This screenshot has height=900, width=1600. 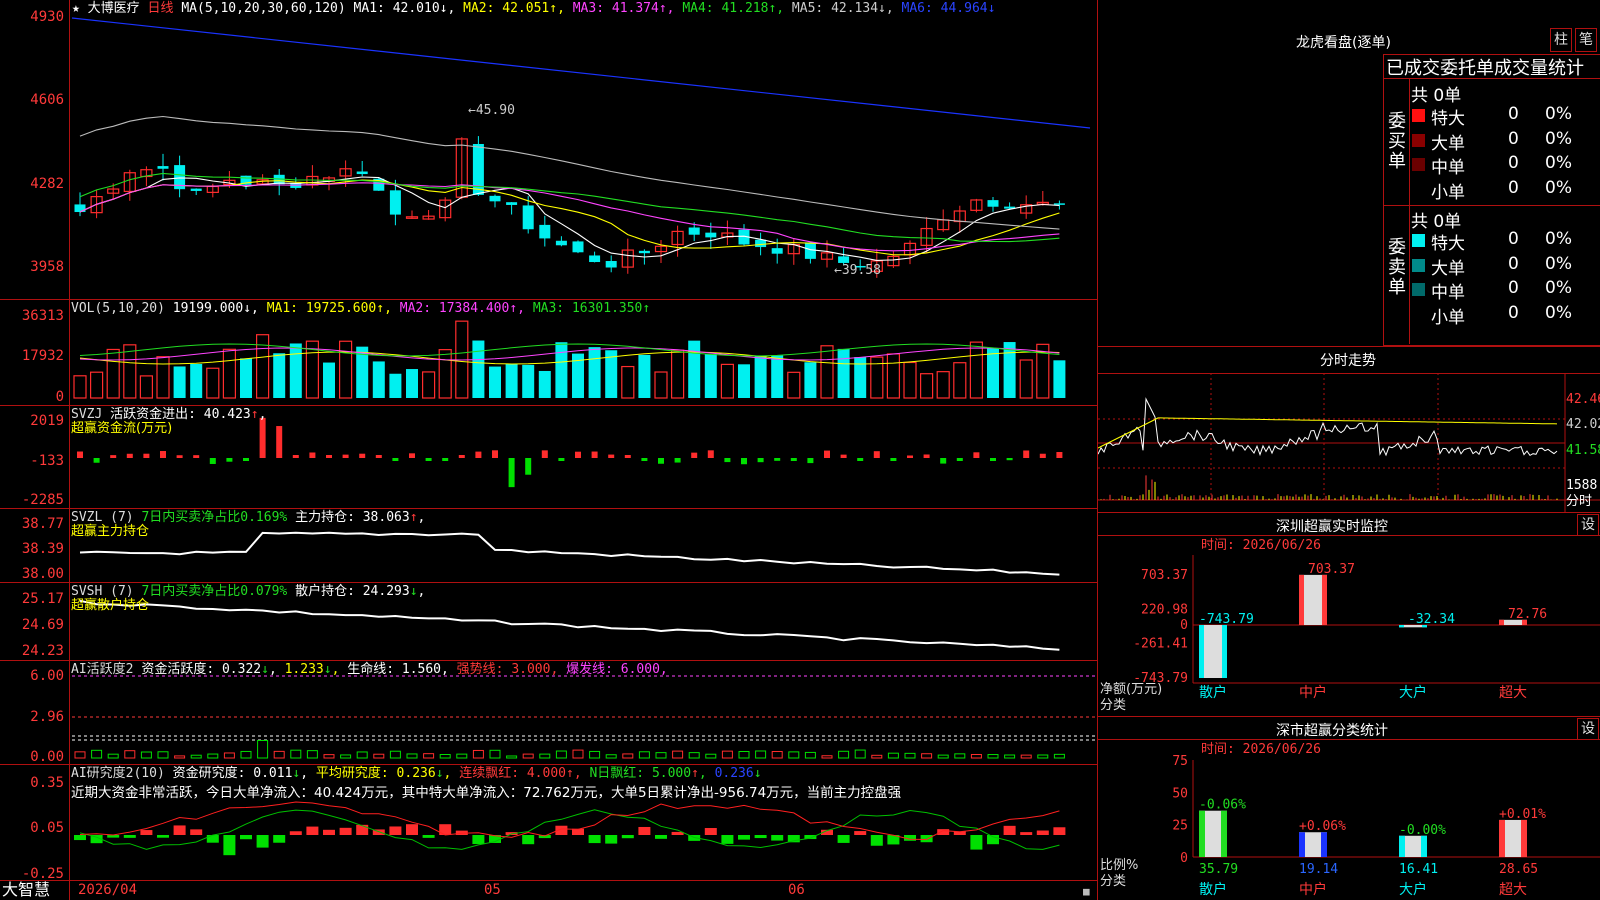 What do you see at coordinates (491, 110) in the screenshot?
I see `high-price-label: ←45.90` at bounding box center [491, 110].